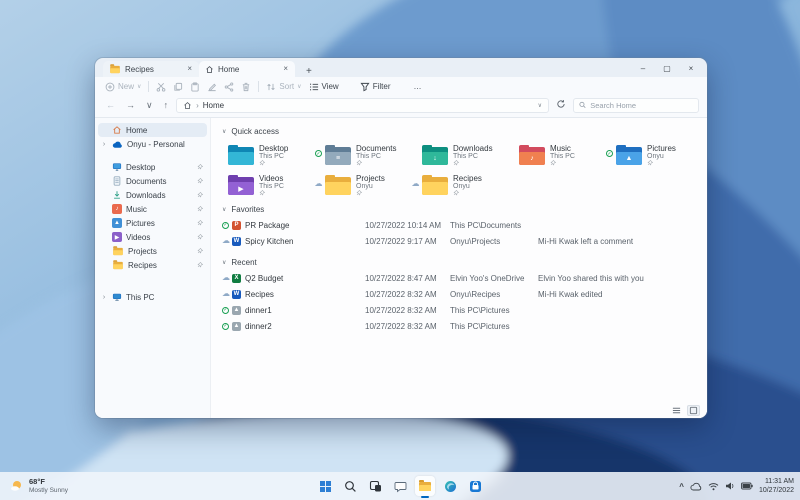 The image size is (800, 500). What do you see at coordinates (362, 154) in the screenshot?
I see `tile-documents: ✓ ≡ Documents This PC` at bounding box center [362, 154].